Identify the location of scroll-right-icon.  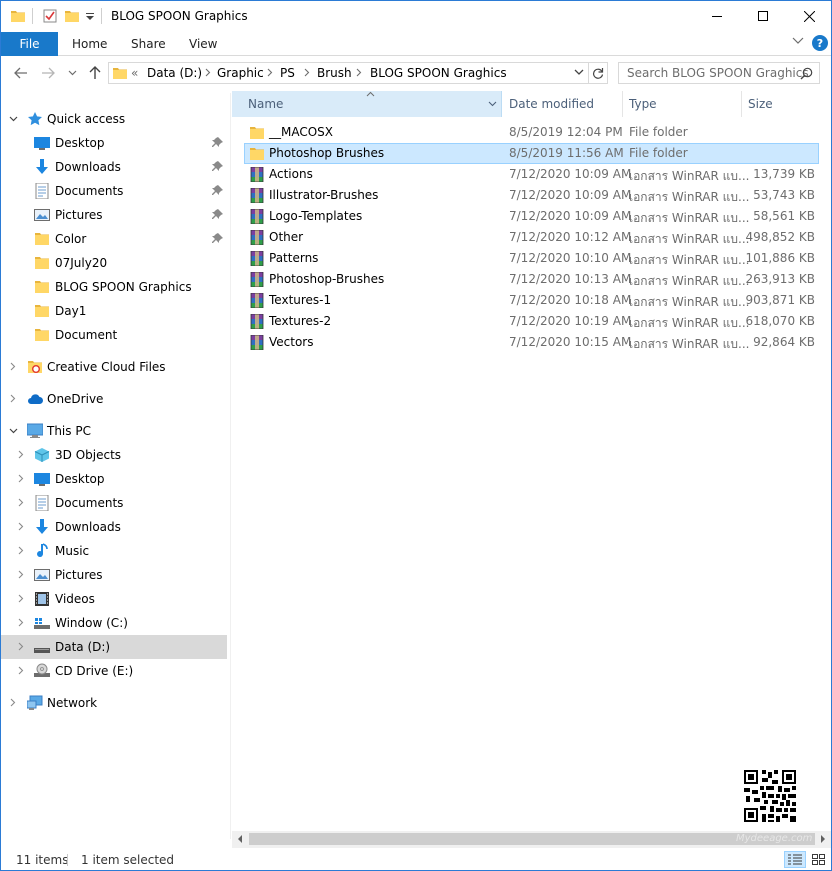
(823, 839).